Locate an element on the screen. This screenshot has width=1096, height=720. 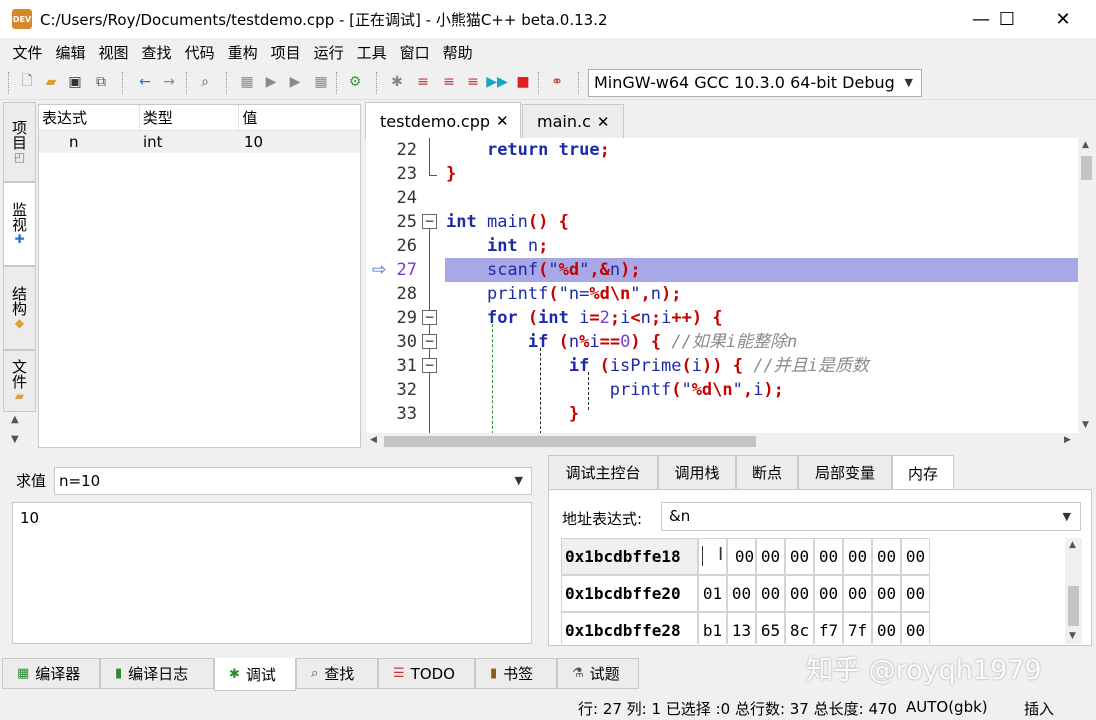
menu-refactor: 重构 is located at coordinates (242, 52).